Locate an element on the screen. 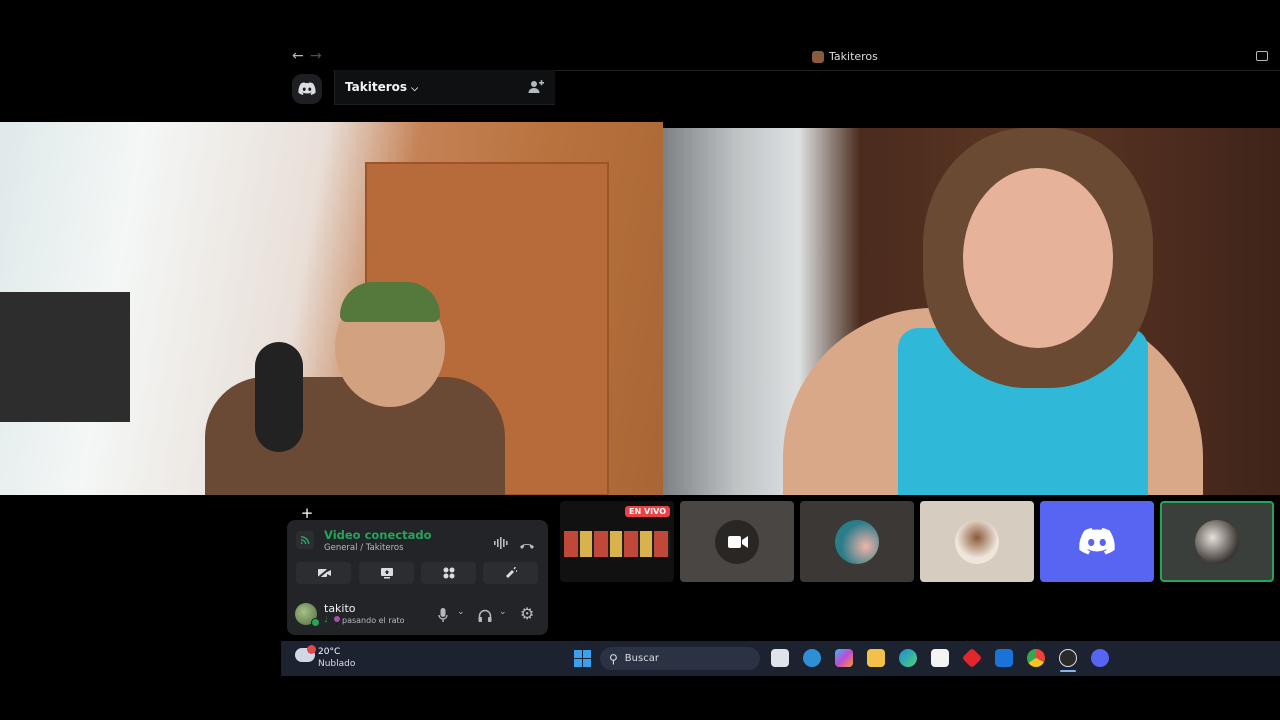 The image size is (1280, 720). disconnect-icon is located at coordinates (527, 544).